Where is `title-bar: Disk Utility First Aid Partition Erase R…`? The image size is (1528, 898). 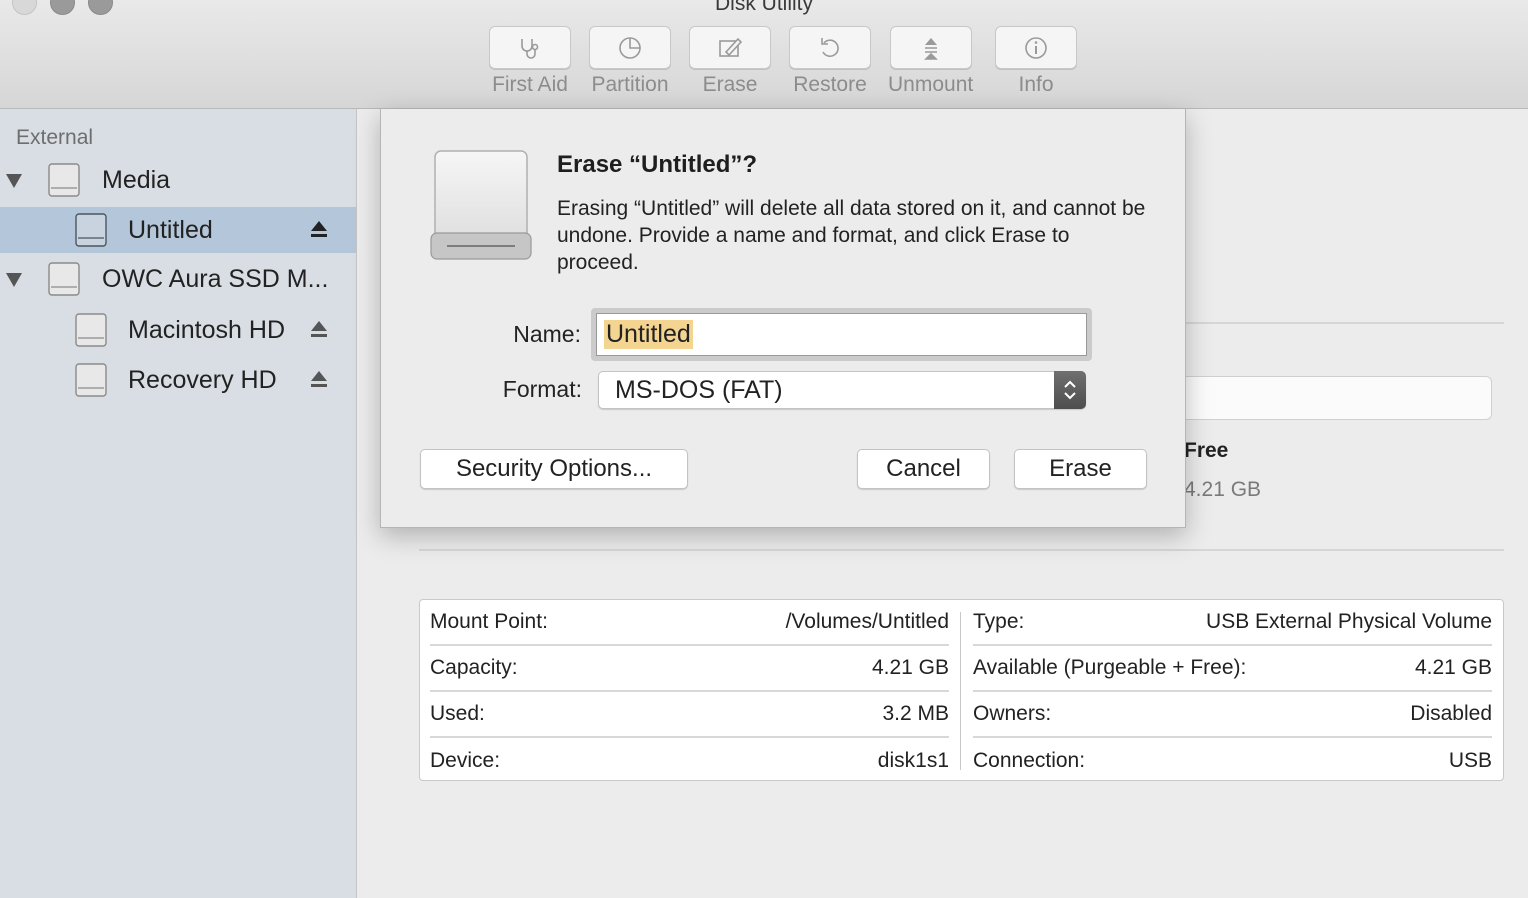
title-bar: Disk Utility First Aid Partition Erase R… is located at coordinates (764, 54).